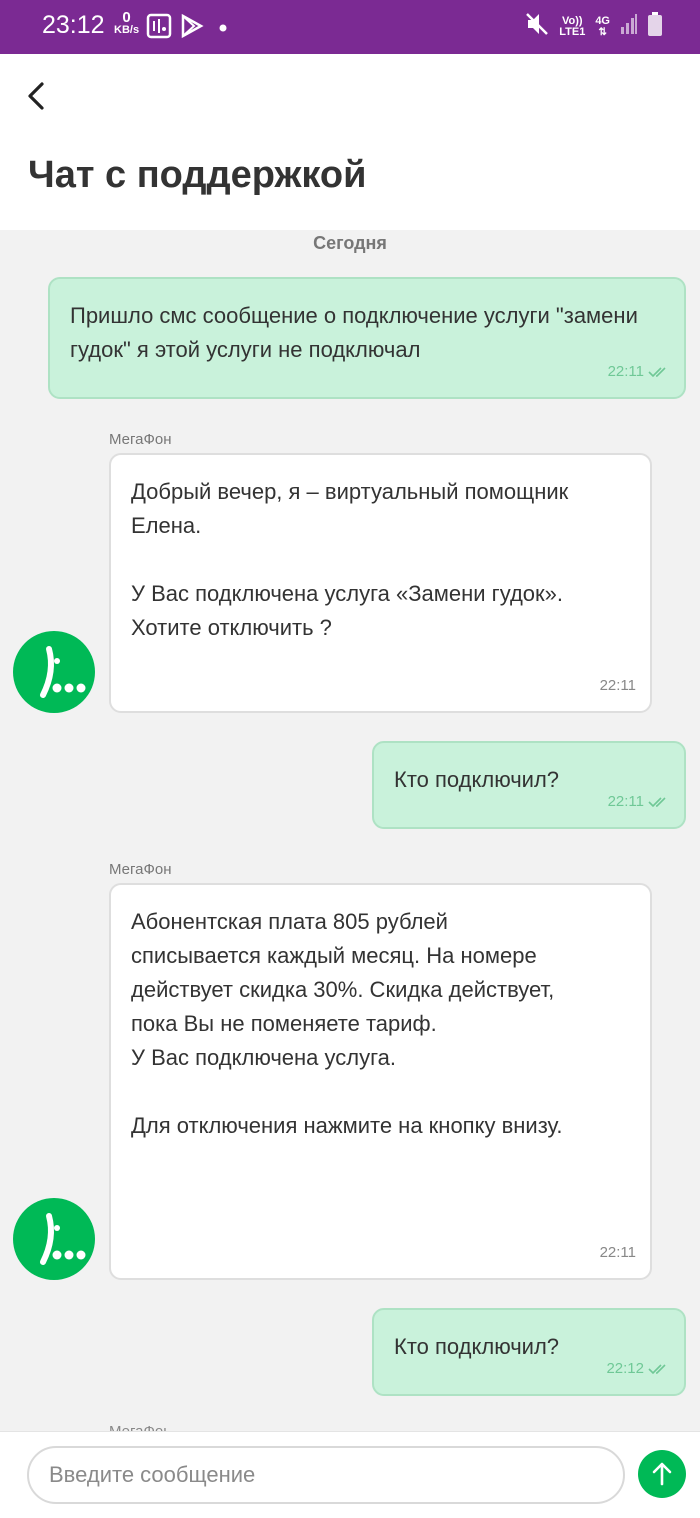 The width and height of the screenshot is (700, 1518). What do you see at coordinates (529, 1352) in the screenshot?
I see `user-message: Кто подключил? 22:12` at bounding box center [529, 1352].